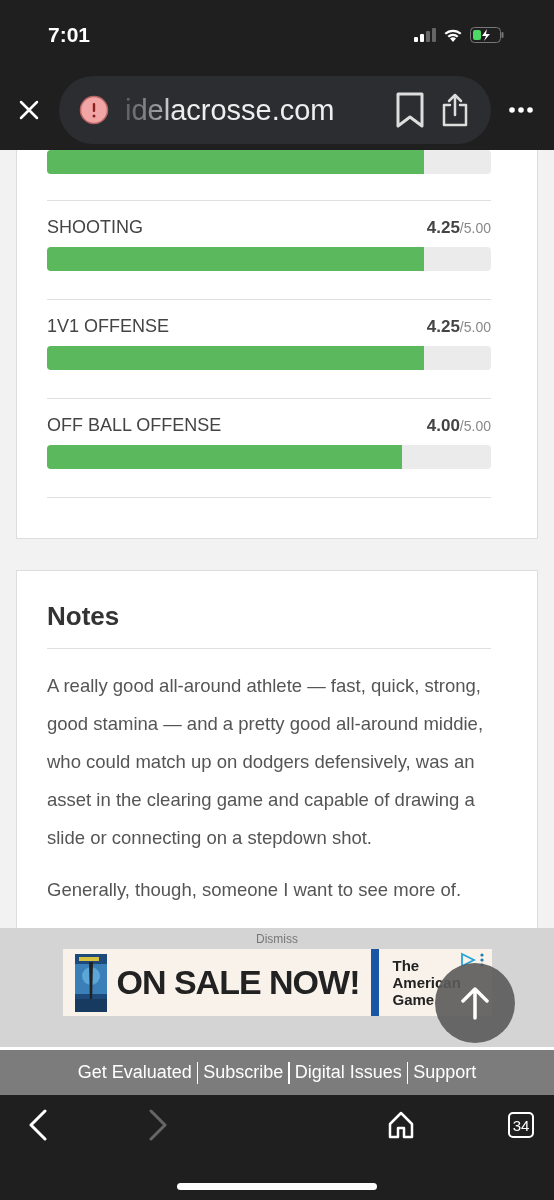 This screenshot has height=1200, width=554. Describe the element at coordinates (425, 35) in the screenshot. I see `signal-icon` at that location.